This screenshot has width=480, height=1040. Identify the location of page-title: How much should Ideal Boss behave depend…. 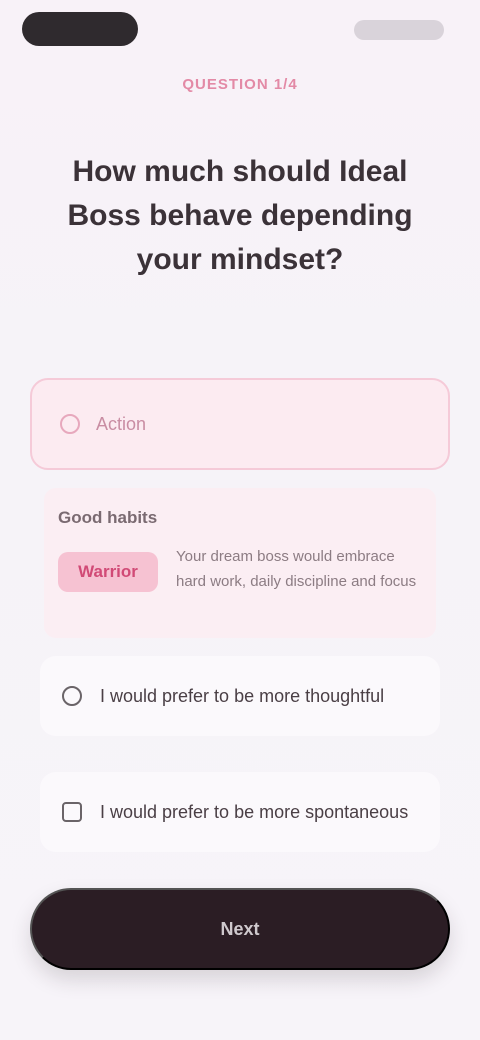
(240, 215).